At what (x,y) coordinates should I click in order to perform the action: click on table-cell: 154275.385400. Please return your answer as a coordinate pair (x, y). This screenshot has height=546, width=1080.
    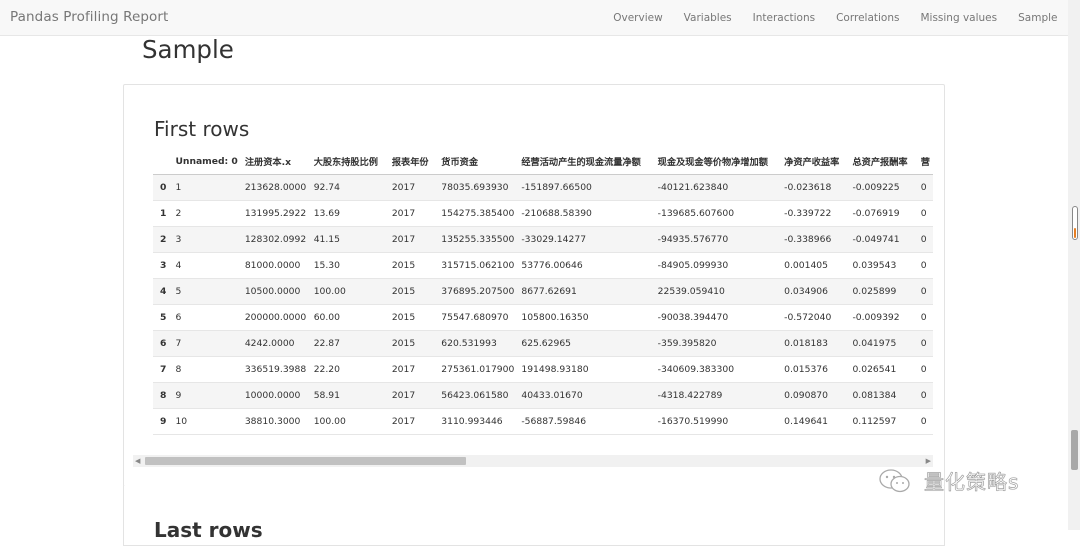
    Looking at the image, I should click on (478, 213).